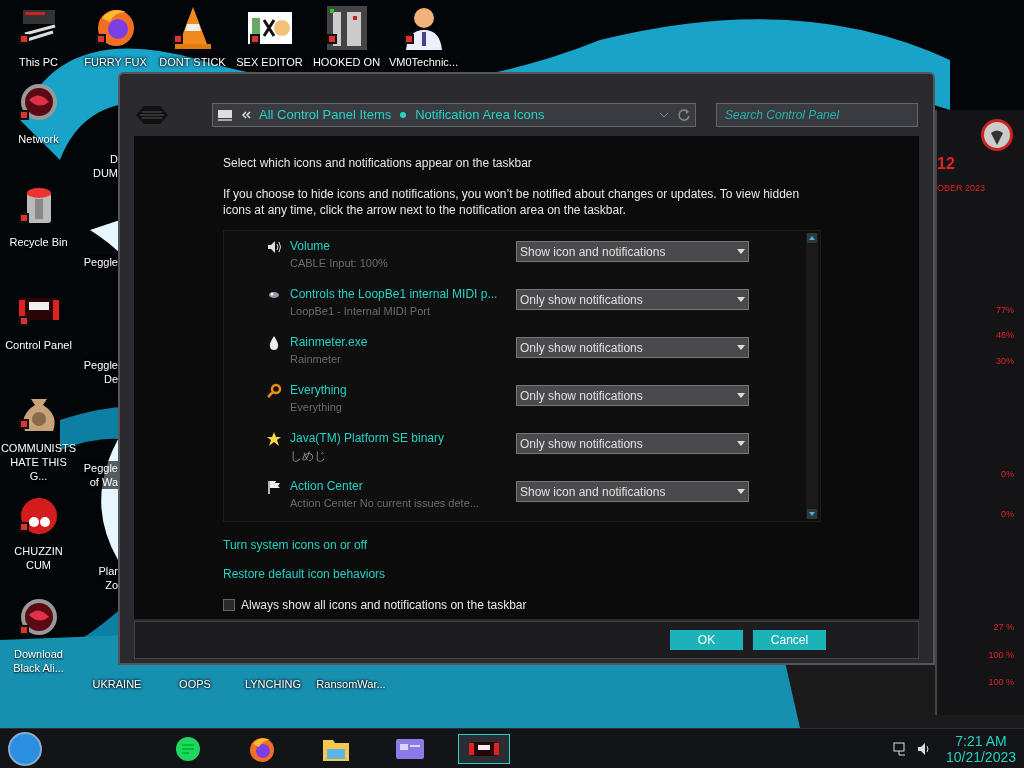 This screenshot has height=768, width=1024. What do you see at coordinates (360, 311) in the screenshot?
I see `app-detail: LoopBe1 - Internal MIDI Port` at bounding box center [360, 311].